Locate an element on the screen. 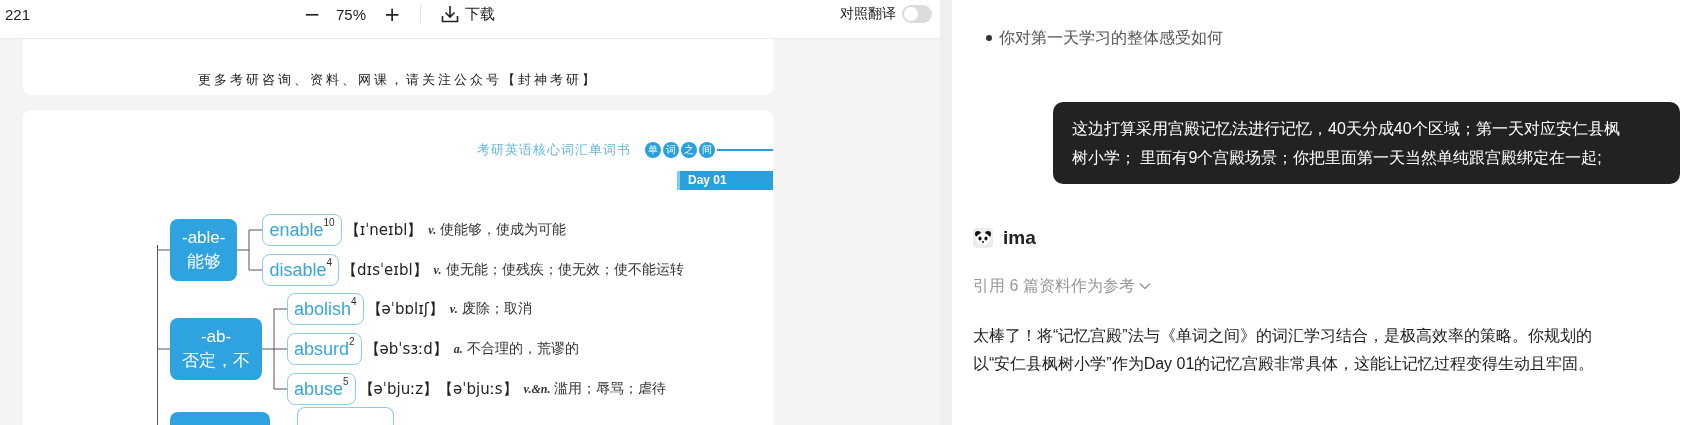  download-button: 下载 is located at coordinates (468, 14).